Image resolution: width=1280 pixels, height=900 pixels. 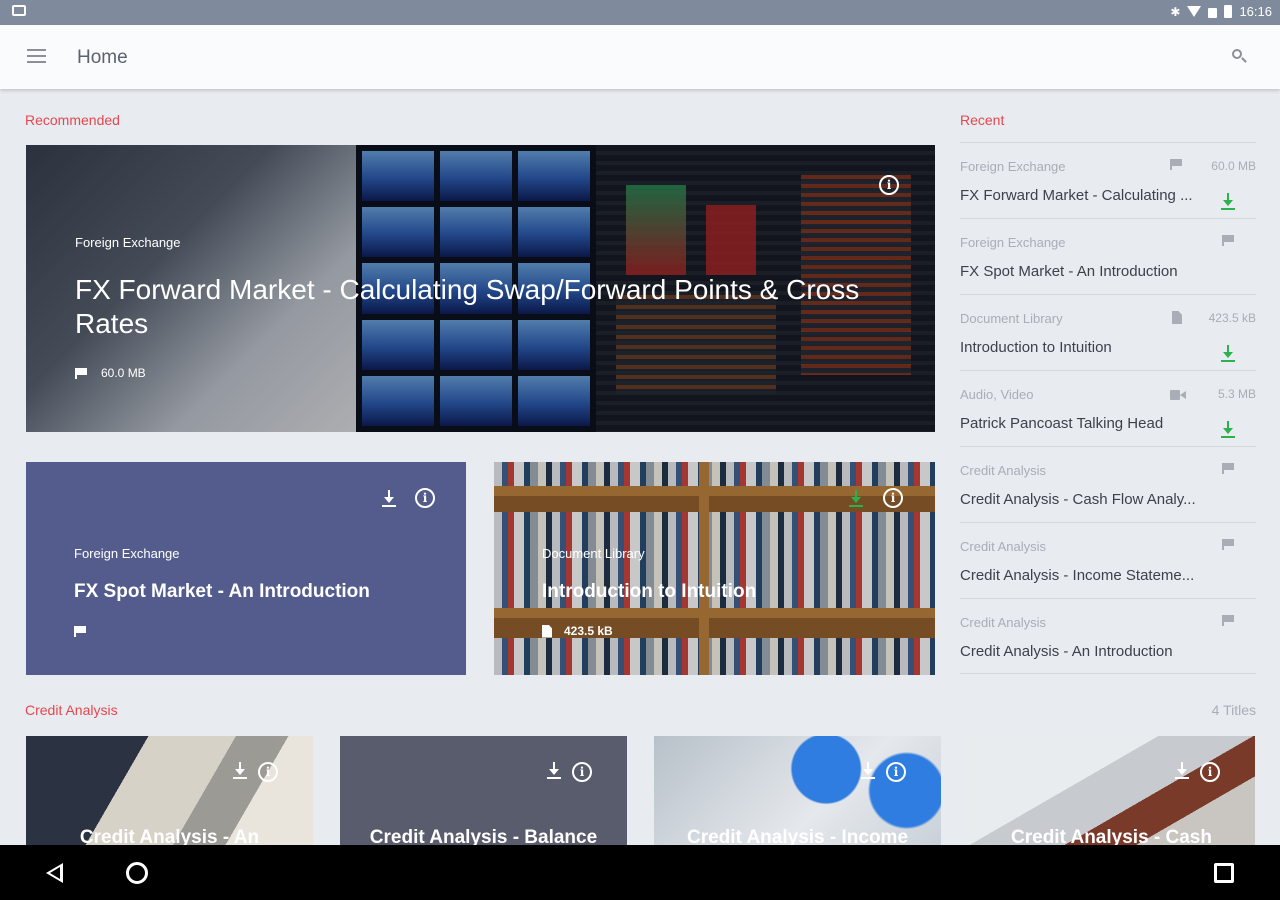 I want to click on search-icon, so click(x=1239, y=56).